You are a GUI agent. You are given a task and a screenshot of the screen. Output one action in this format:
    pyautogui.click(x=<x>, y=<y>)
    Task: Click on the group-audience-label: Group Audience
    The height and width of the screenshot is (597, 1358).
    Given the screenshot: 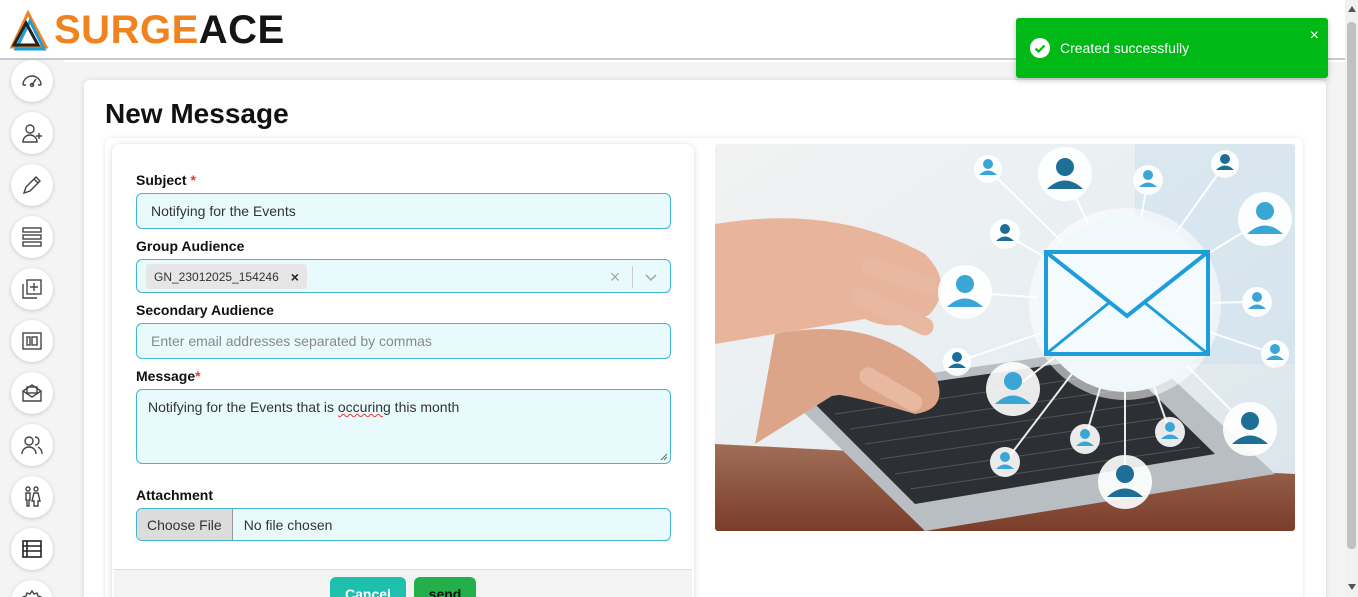 What is the action you would take?
    pyautogui.click(x=190, y=246)
    